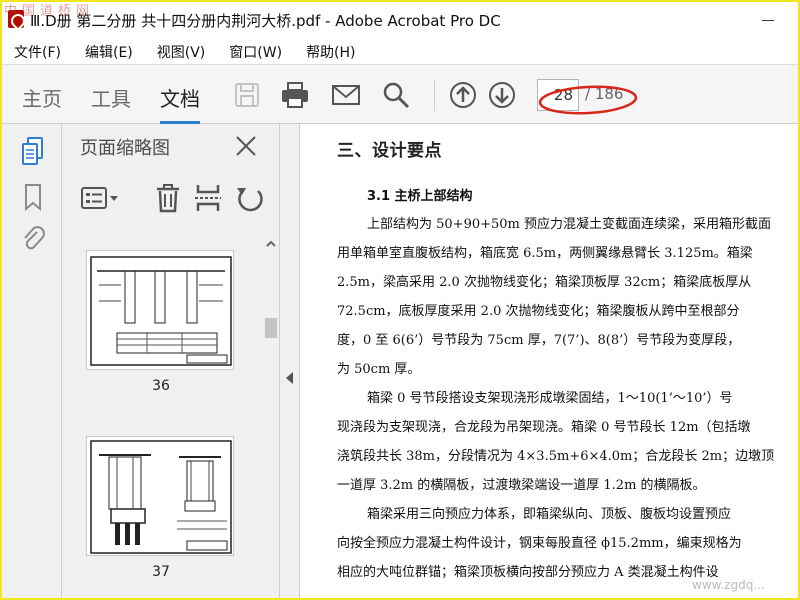  Describe the element at coordinates (109, 51) in the screenshot. I see `menu-edit: 编辑(E)` at that location.